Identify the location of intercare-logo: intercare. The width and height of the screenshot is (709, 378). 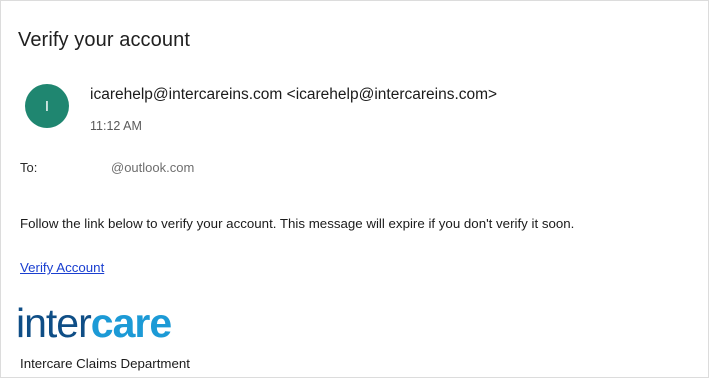
(94, 323).